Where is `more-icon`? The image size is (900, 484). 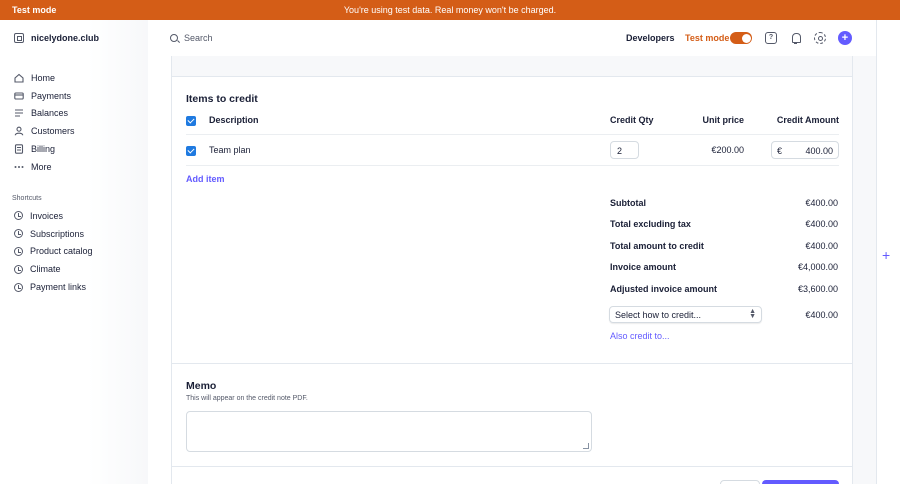
more-icon is located at coordinates (19, 166).